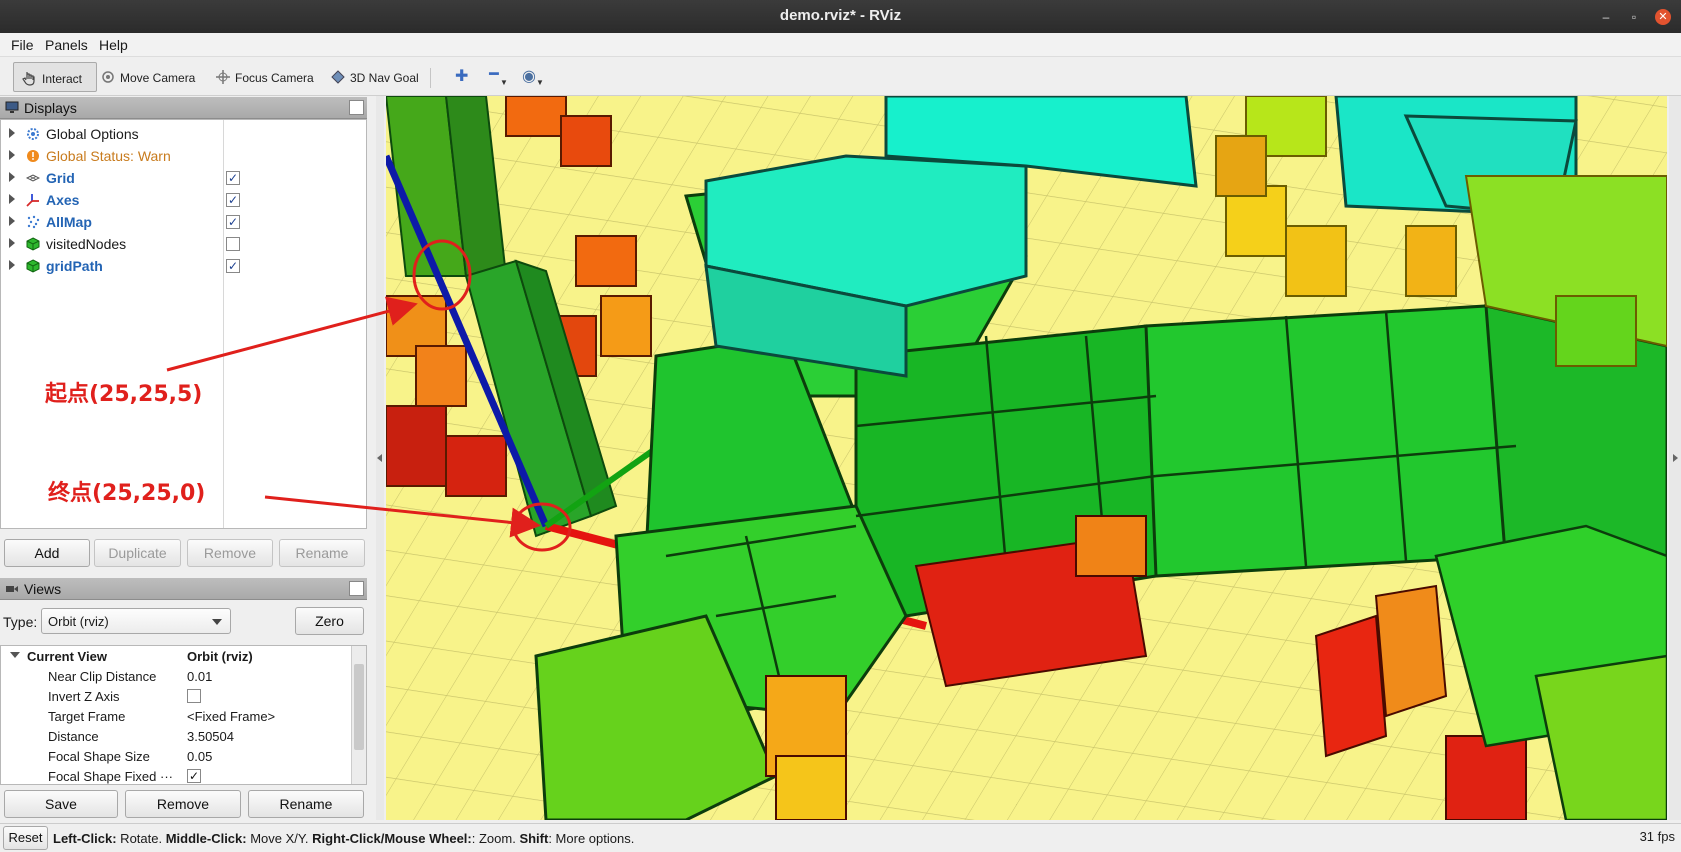  What do you see at coordinates (353, 417) in the screenshot?
I see `annotation-arrows` at bounding box center [353, 417].